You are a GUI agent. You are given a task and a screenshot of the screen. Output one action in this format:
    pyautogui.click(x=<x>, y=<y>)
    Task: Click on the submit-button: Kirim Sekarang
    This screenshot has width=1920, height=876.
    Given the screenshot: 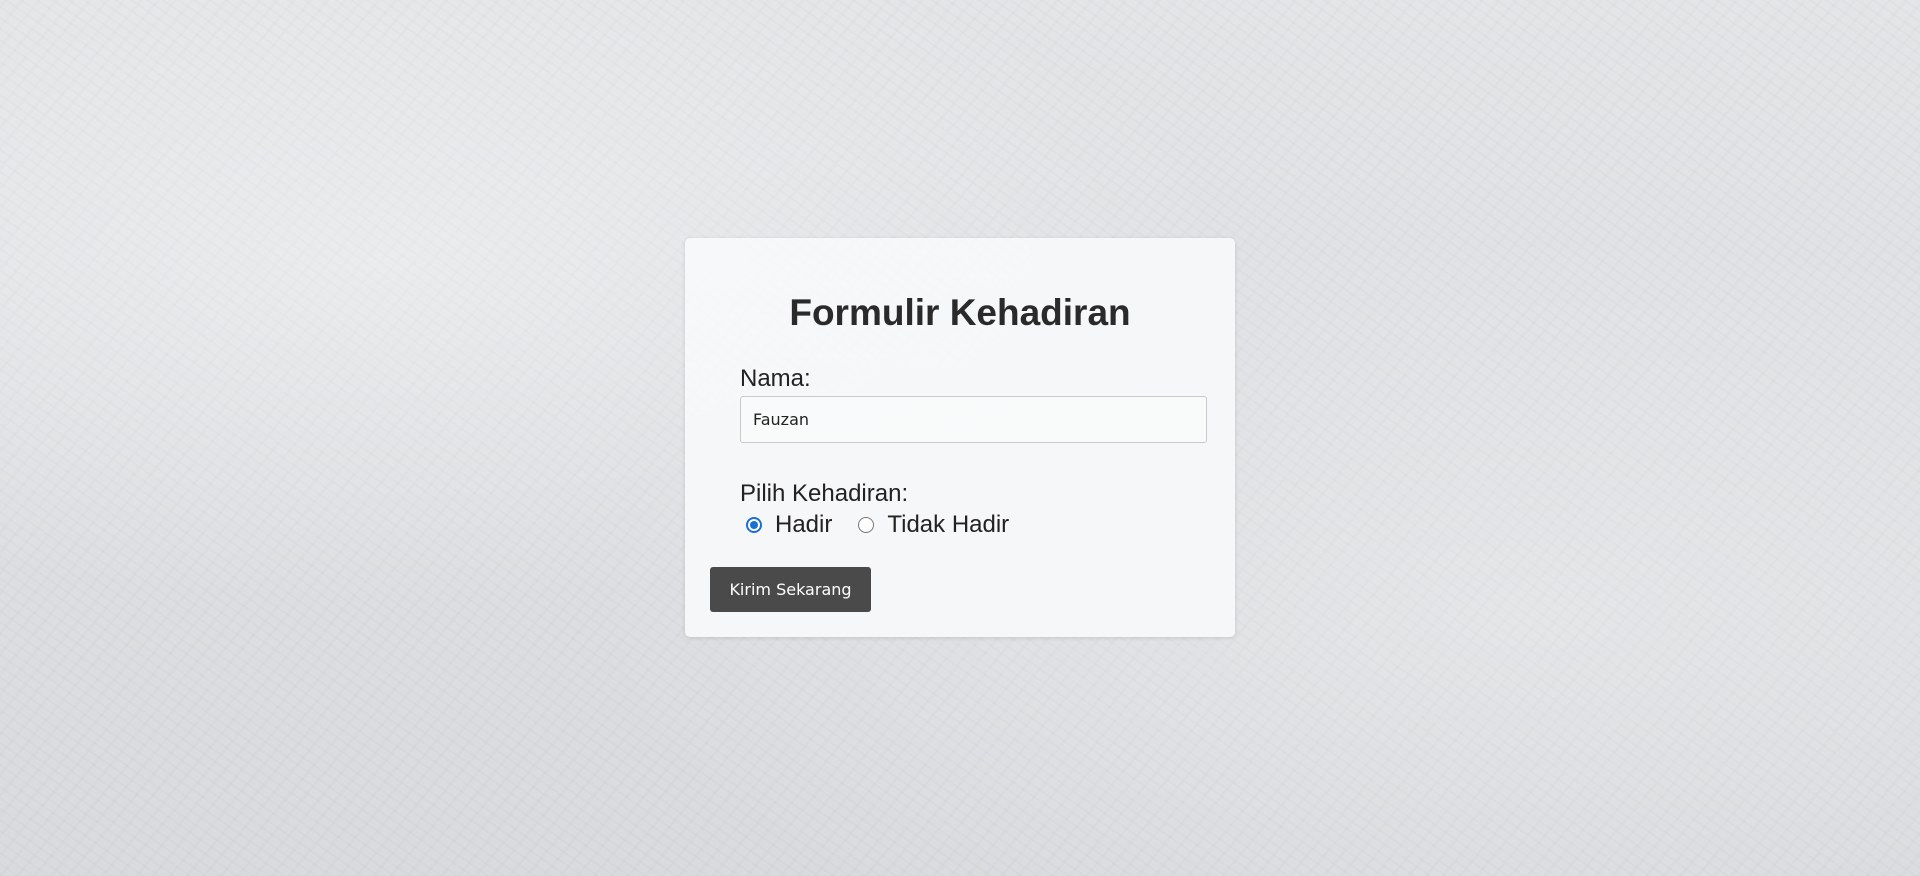 What is the action you would take?
    pyautogui.click(x=790, y=589)
    